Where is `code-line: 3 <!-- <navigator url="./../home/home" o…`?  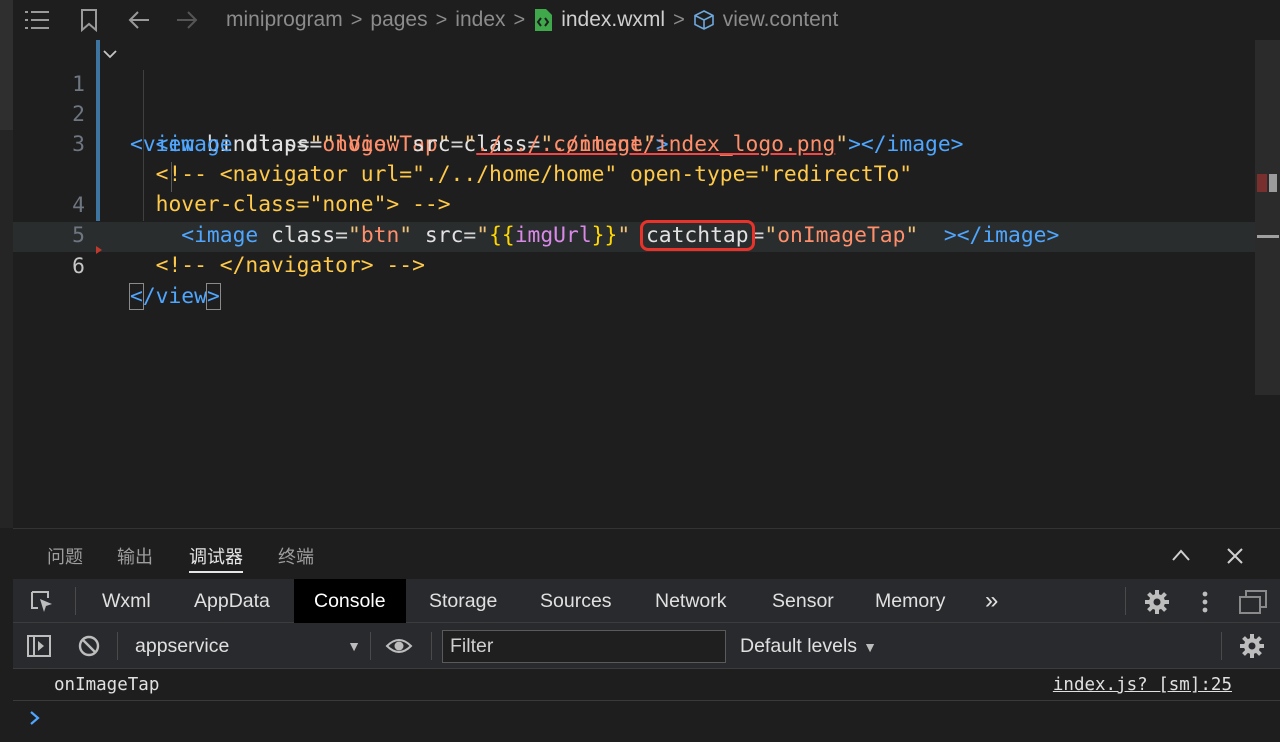 code-line: 3 <!-- <navigator url="./../home/home" o… is located at coordinates (462, 143).